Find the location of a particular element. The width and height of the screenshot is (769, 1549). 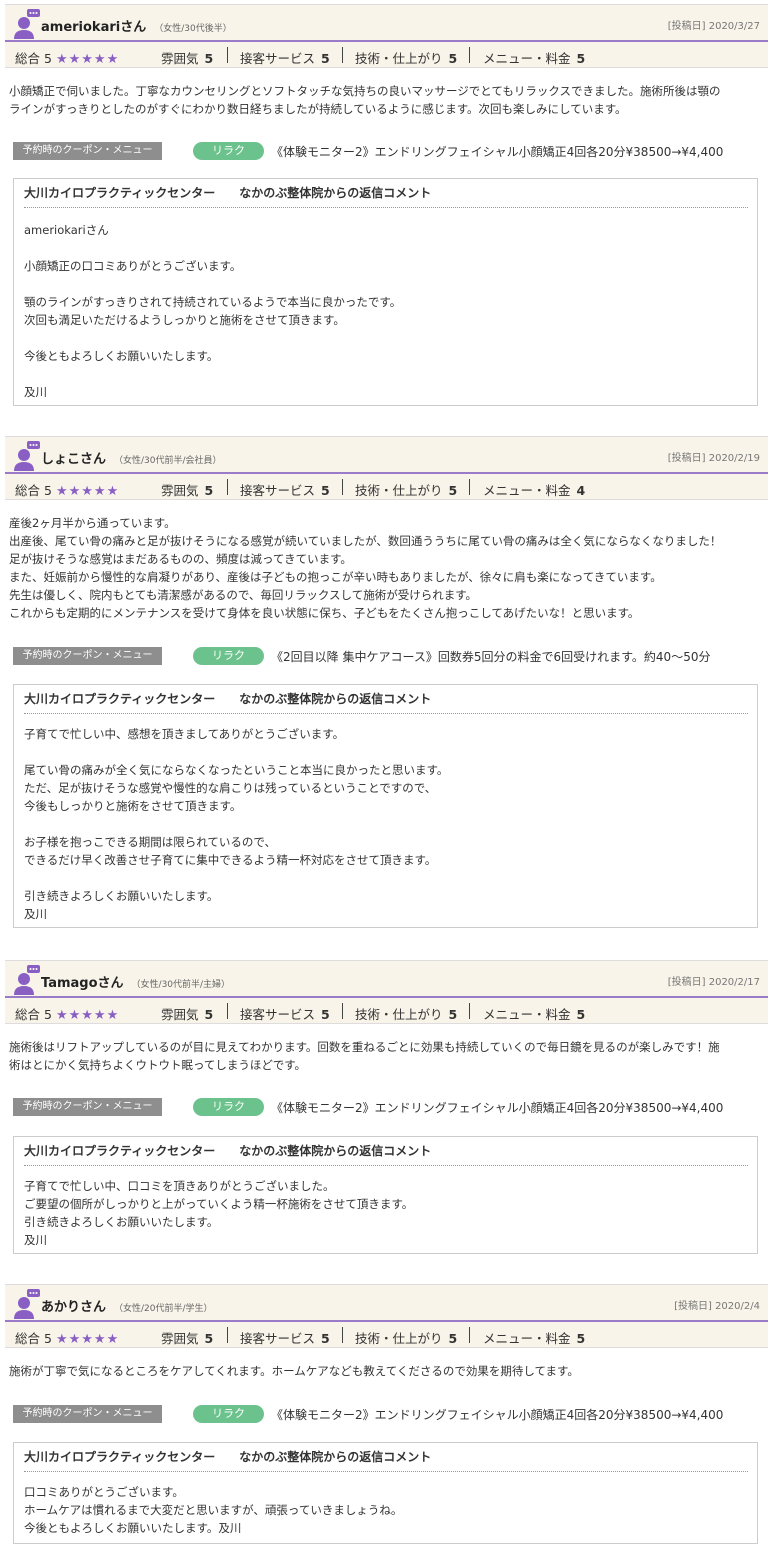

reviewer-name: Tamagoさん （女性/30代前半/主婦） is located at coordinates (135, 981).